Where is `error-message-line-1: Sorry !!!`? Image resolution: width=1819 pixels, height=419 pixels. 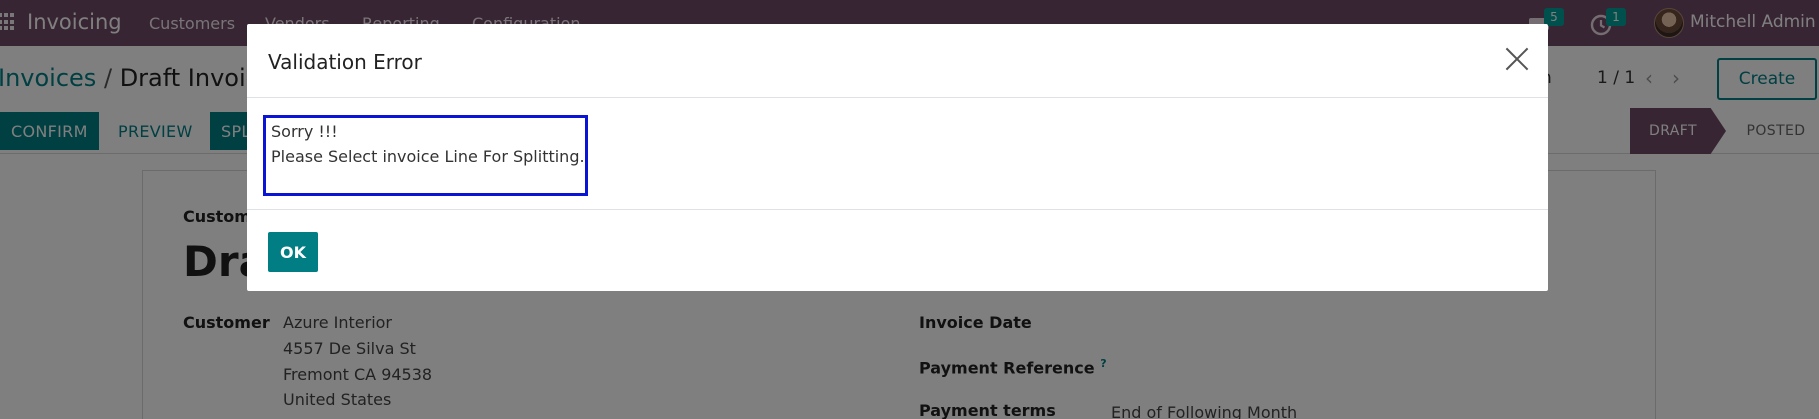
error-message-line-1: Sorry !!! is located at coordinates (304, 131).